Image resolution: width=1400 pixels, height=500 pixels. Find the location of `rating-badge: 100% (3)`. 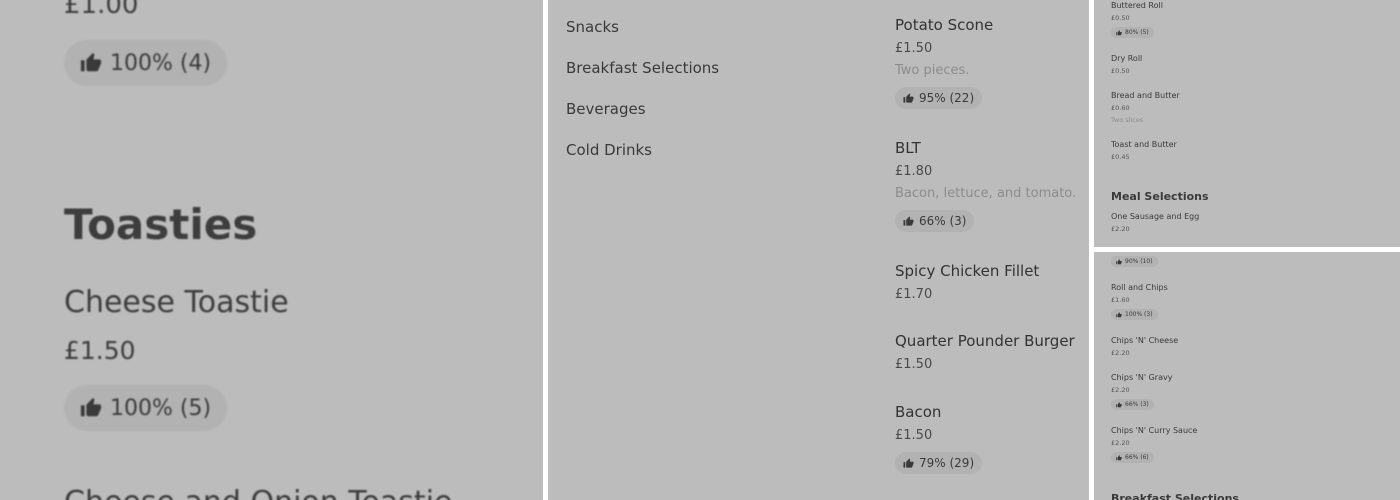

rating-badge: 100% (3) is located at coordinates (1134, 314).